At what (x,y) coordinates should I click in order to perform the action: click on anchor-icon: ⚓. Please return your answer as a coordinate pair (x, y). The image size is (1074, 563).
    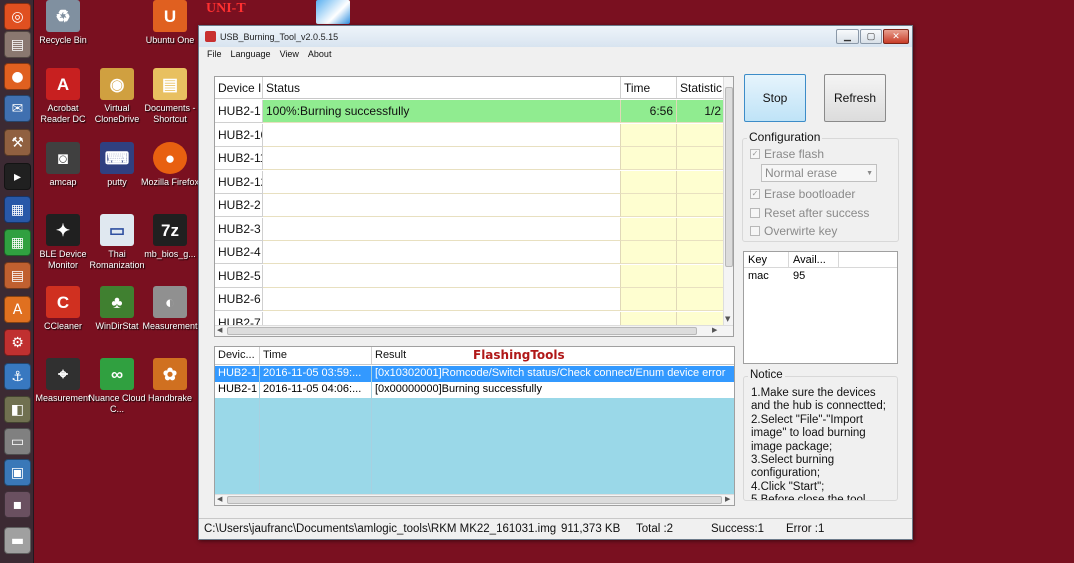
    Looking at the image, I should click on (17, 376).